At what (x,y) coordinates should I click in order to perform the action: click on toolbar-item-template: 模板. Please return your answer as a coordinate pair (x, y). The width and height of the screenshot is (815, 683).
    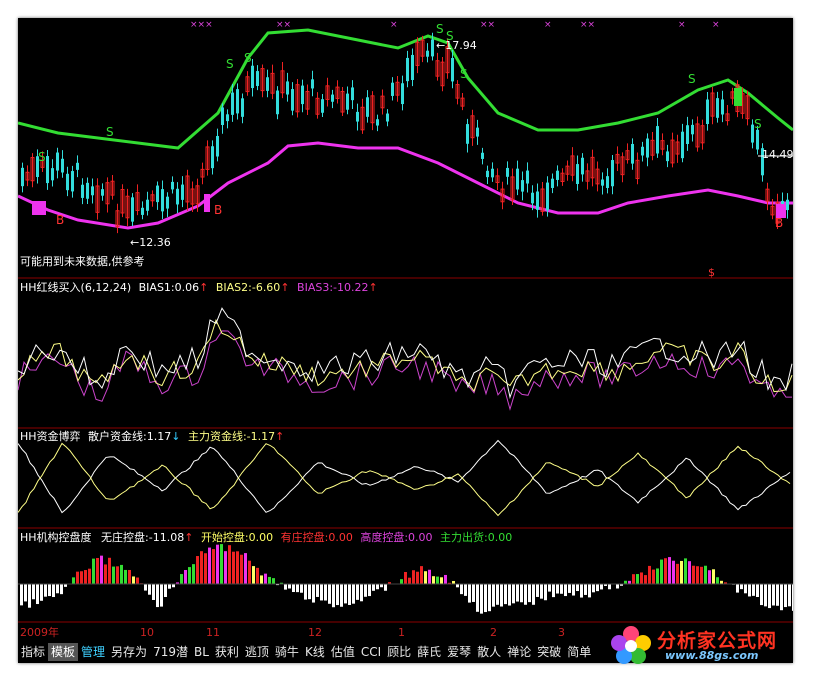
    Looking at the image, I should click on (63, 651).